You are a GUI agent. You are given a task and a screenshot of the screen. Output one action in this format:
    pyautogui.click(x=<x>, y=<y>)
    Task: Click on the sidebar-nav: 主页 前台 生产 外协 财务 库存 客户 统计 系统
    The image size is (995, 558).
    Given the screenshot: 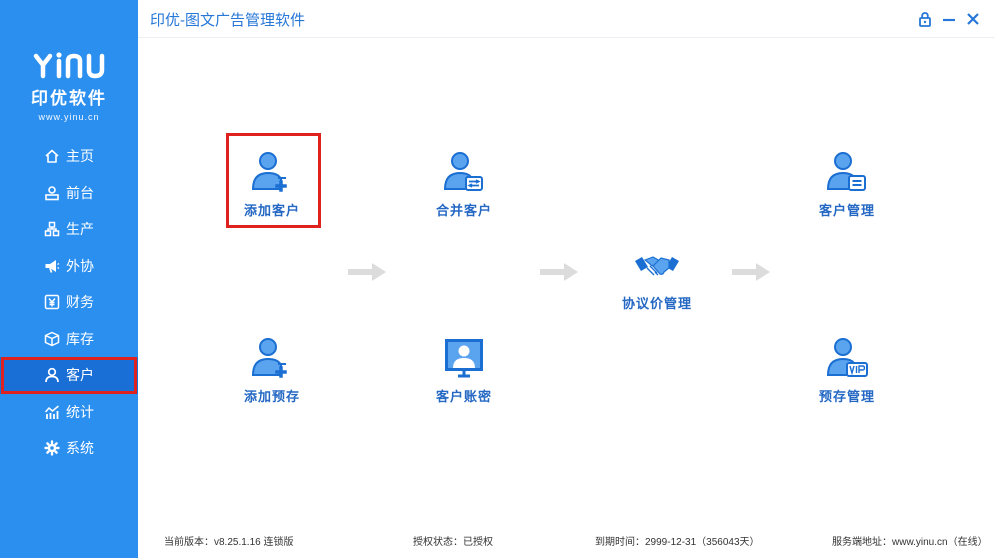 What is the action you would take?
    pyautogui.click(x=69, y=302)
    